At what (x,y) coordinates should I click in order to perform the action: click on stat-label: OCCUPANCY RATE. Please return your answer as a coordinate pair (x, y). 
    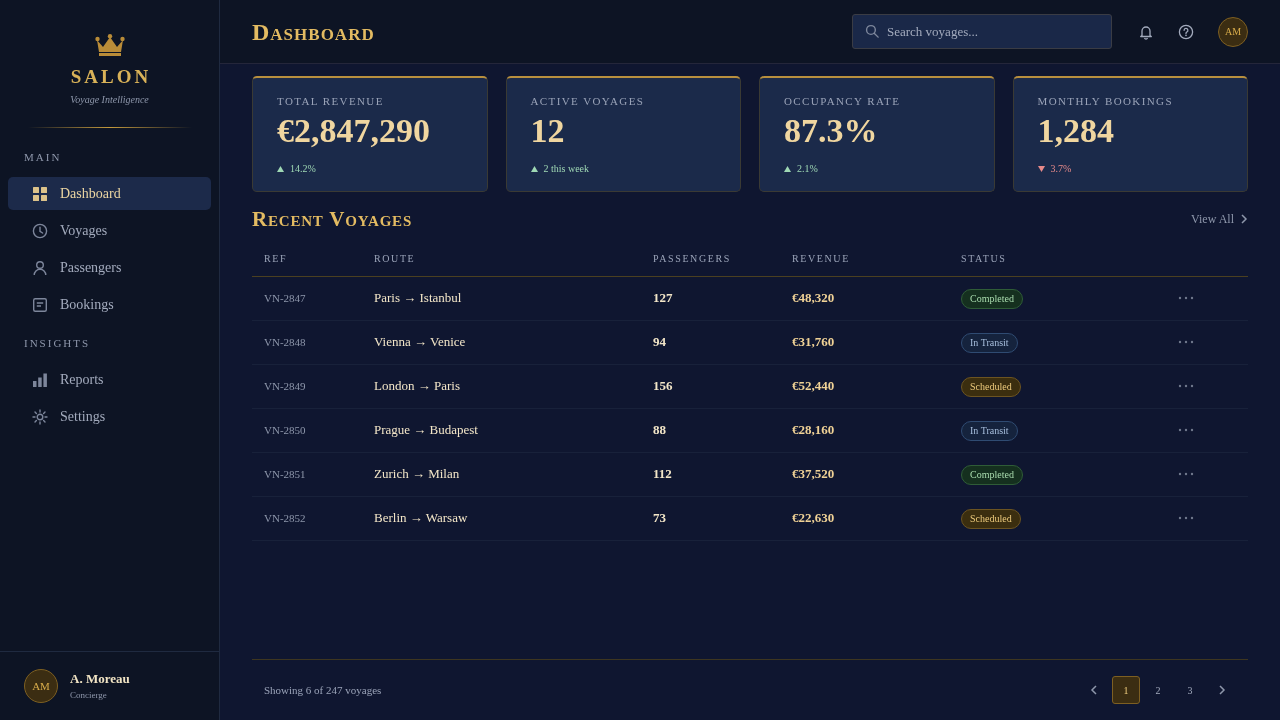
    Looking at the image, I should click on (843, 101).